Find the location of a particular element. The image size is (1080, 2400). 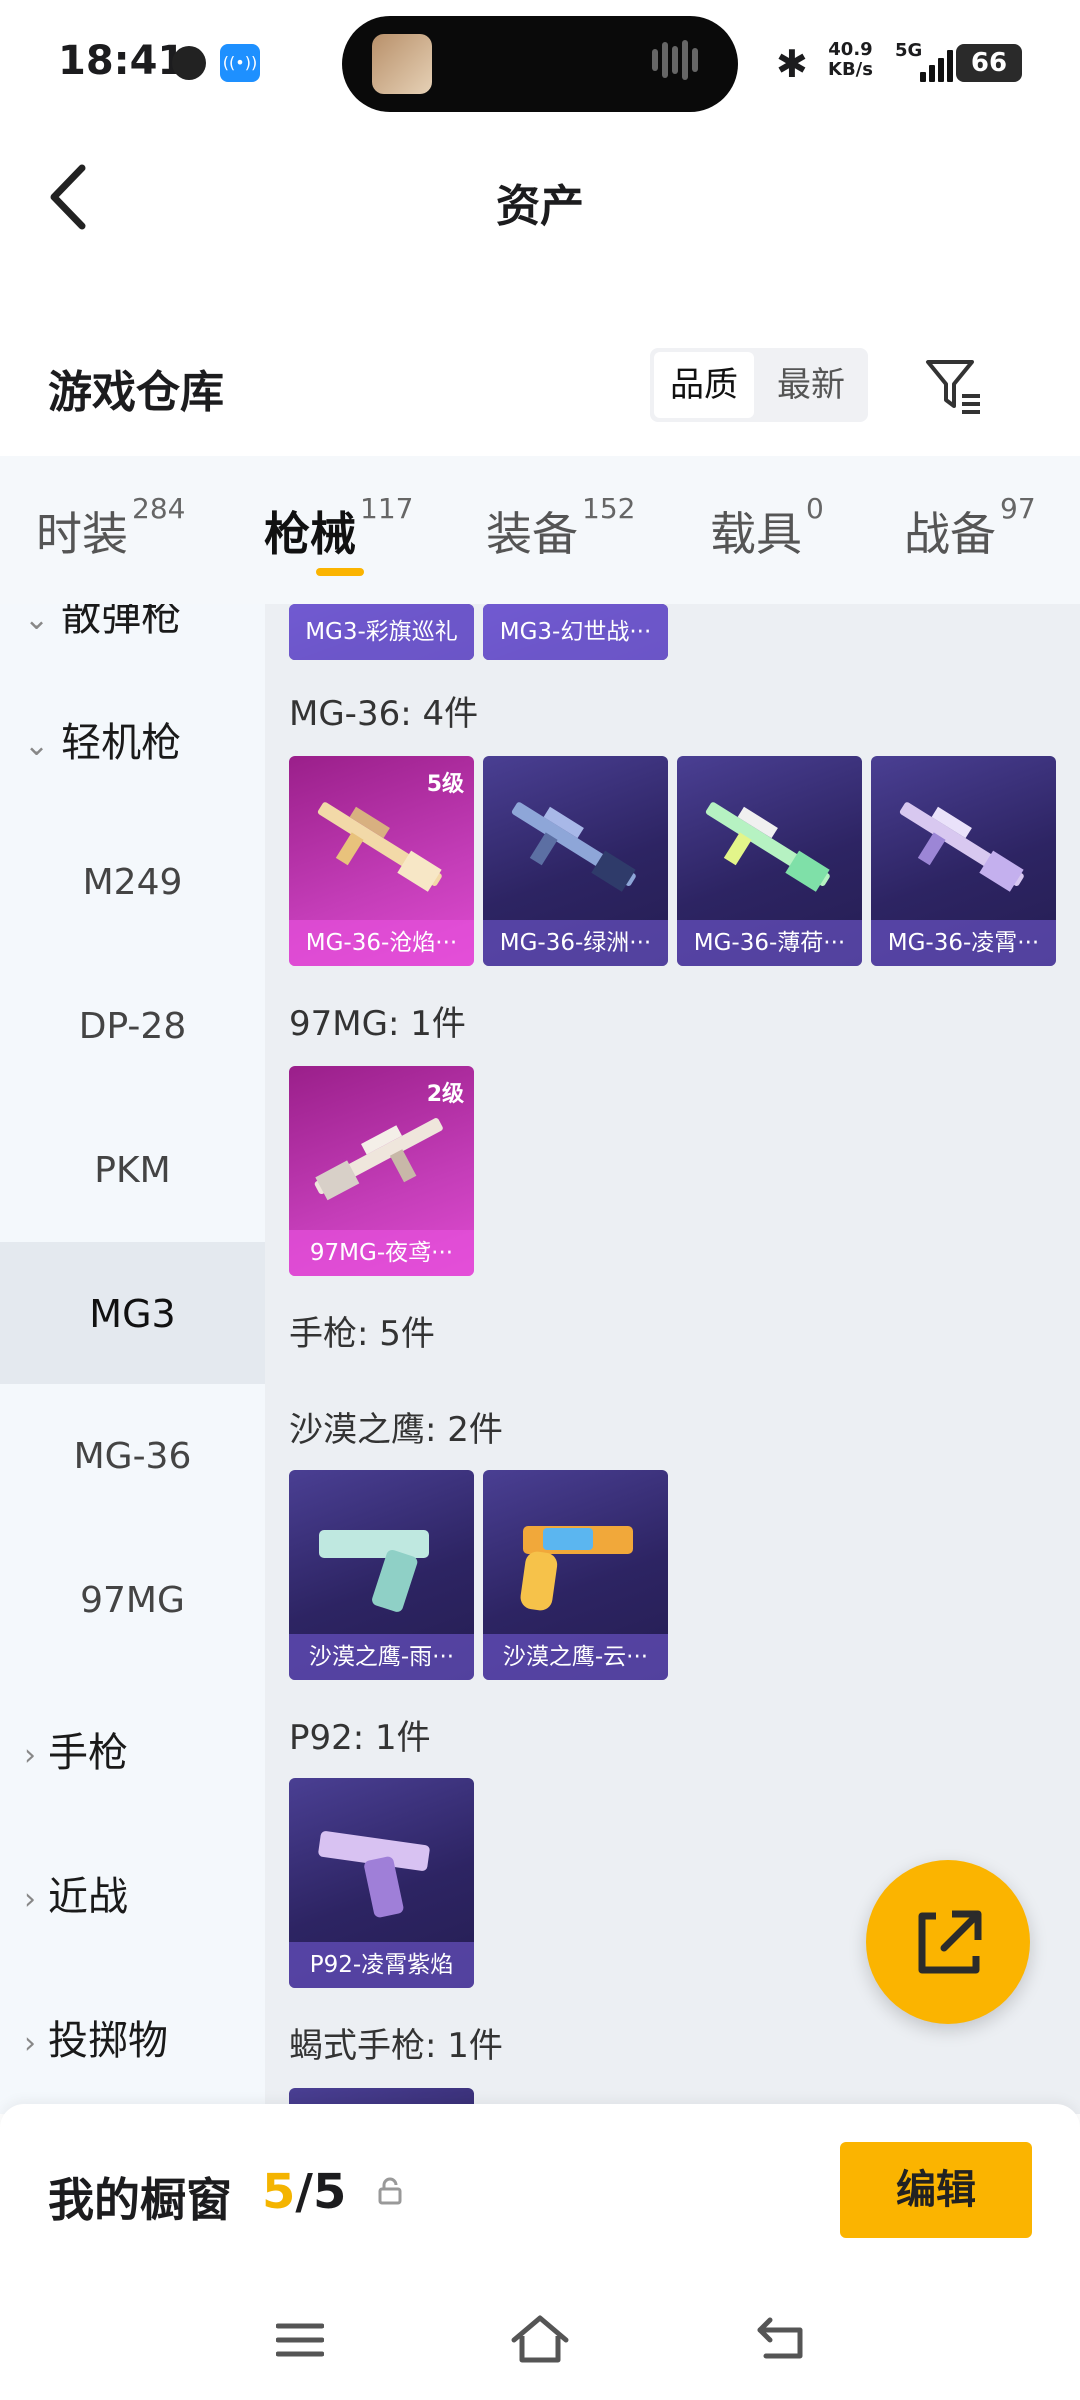

skin-card: MG3-彩旗巡礼 is located at coordinates (381, 632).